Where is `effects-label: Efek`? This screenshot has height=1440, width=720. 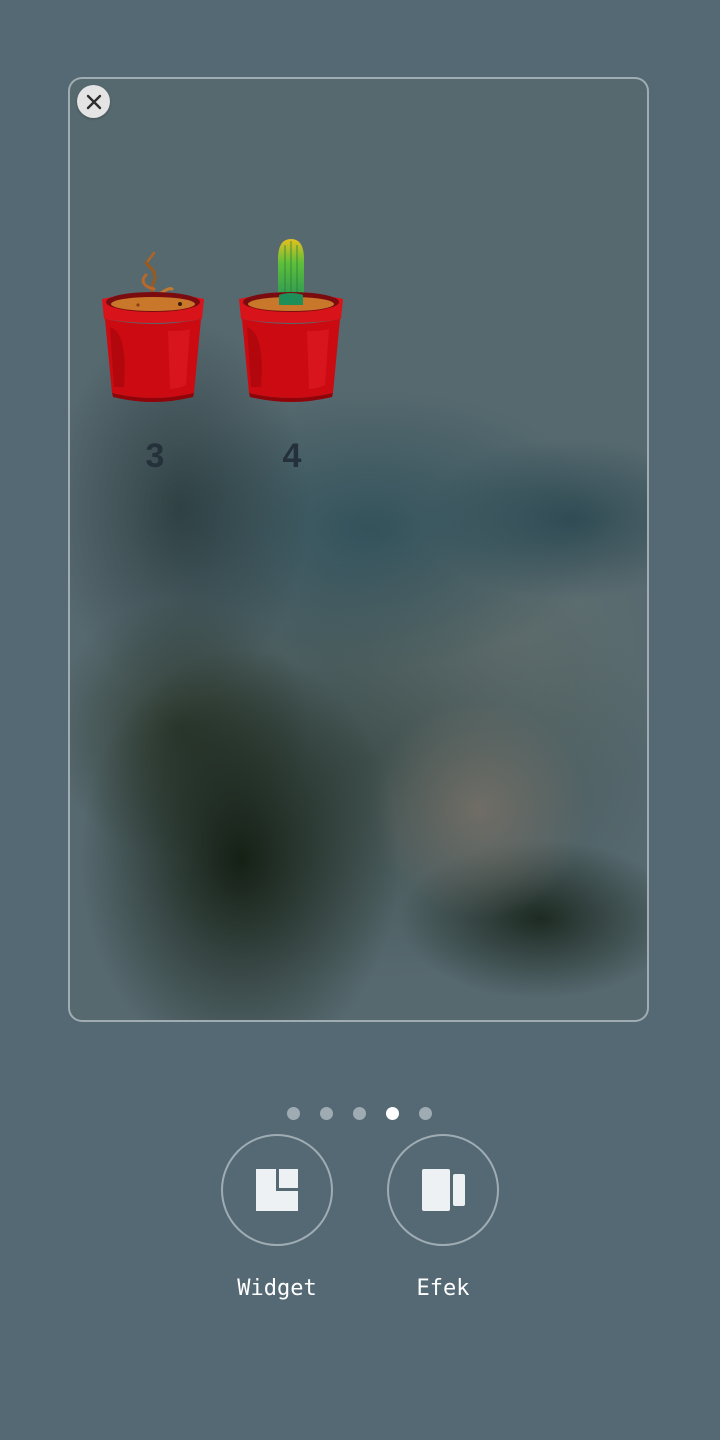 effects-label: Efek is located at coordinates (443, 1288).